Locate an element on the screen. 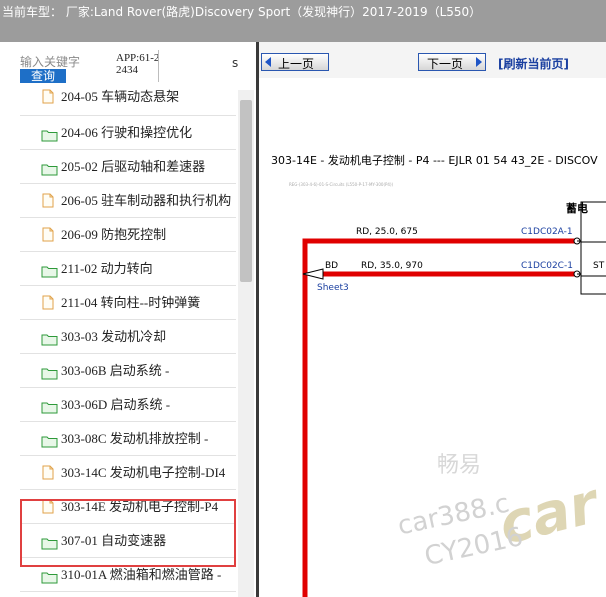 The height and width of the screenshot is (597, 606). tree-item: 303-06D 启动系统 - is located at coordinates (128, 405).